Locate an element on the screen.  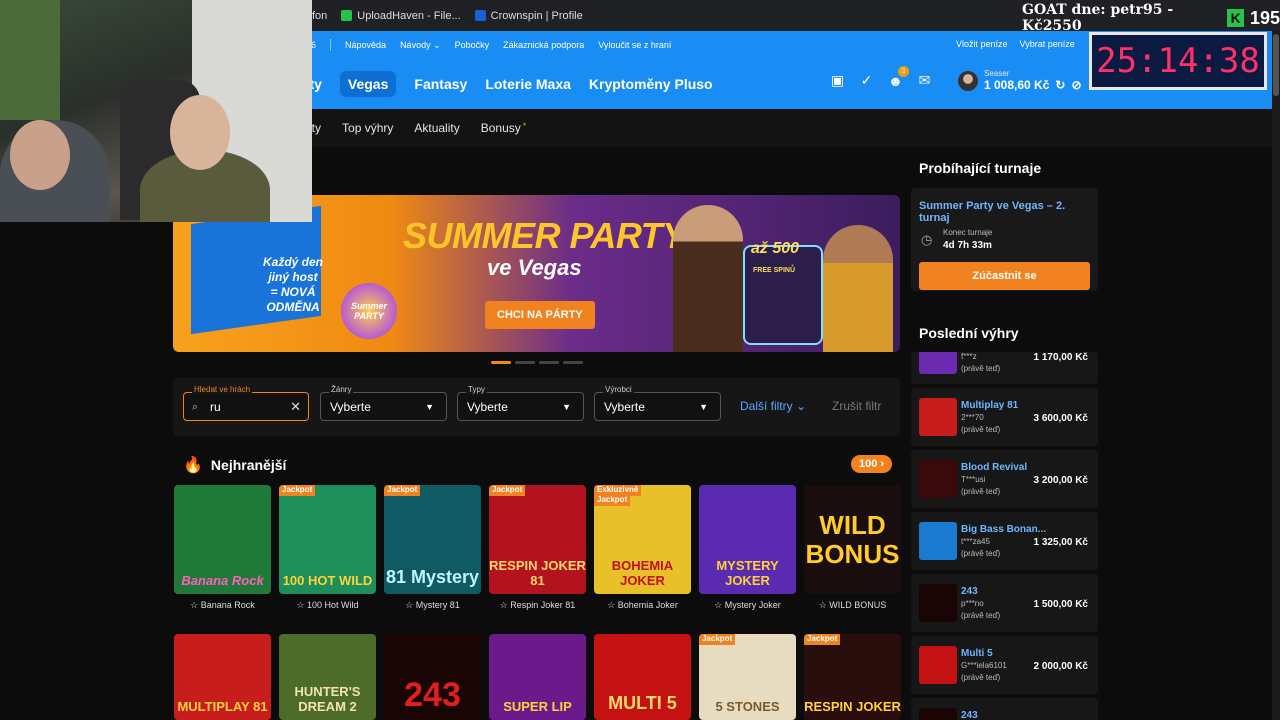
win-game: Multiplay 81 is located at coordinates (989, 405).